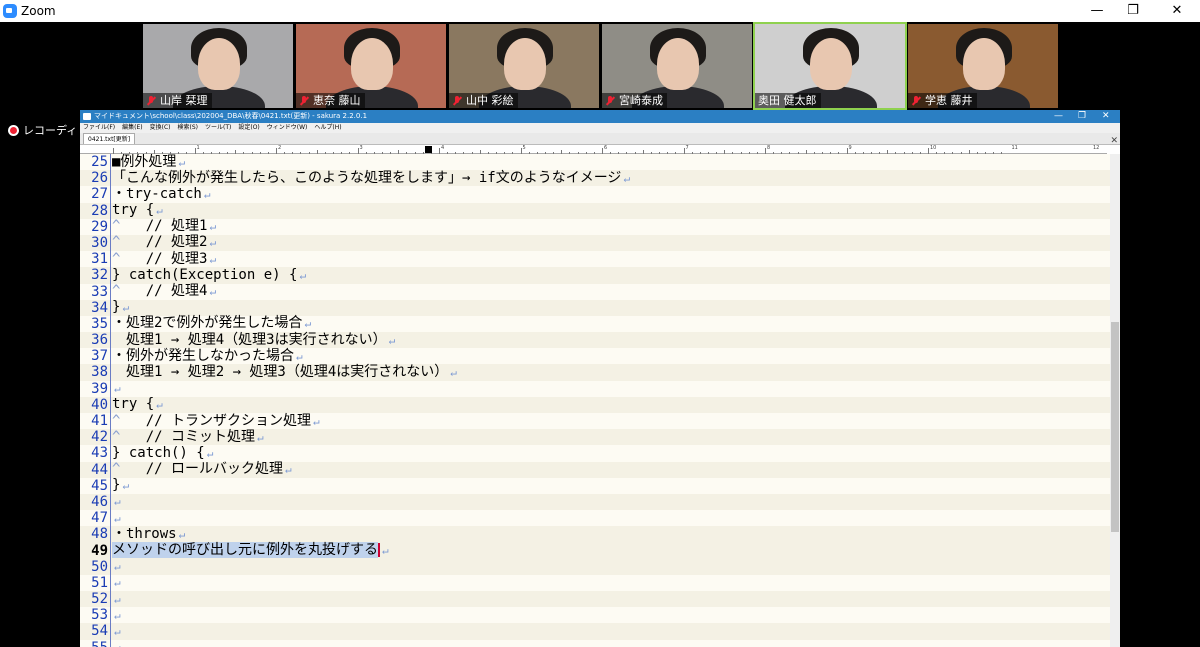 The width and height of the screenshot is (1200, 647). Describe the element at coordinates (595, 372) in the screenshot. I see `code-line: 38 処理1 → 処理2 → 処理3（処理4は実行されない） ↵` at that location.